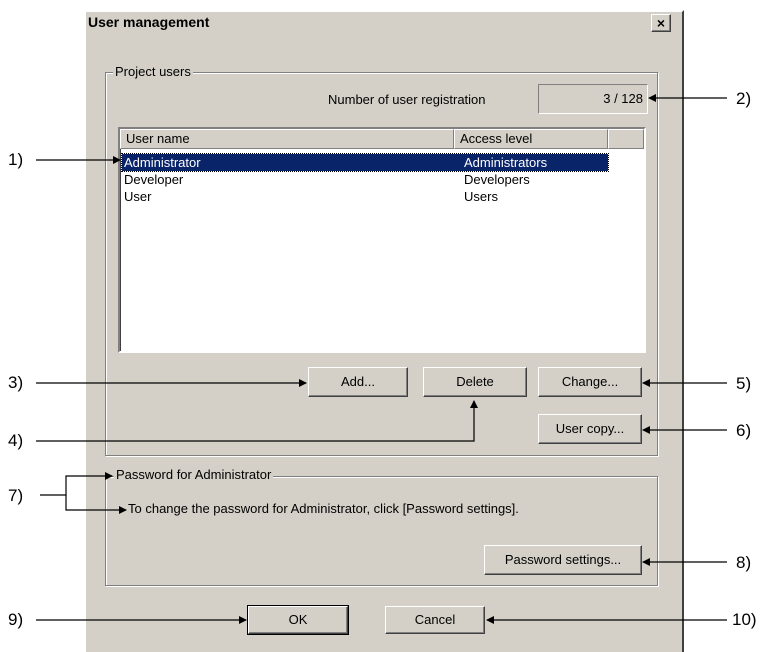  I want to click on callout-4-line, so click(257, 421).